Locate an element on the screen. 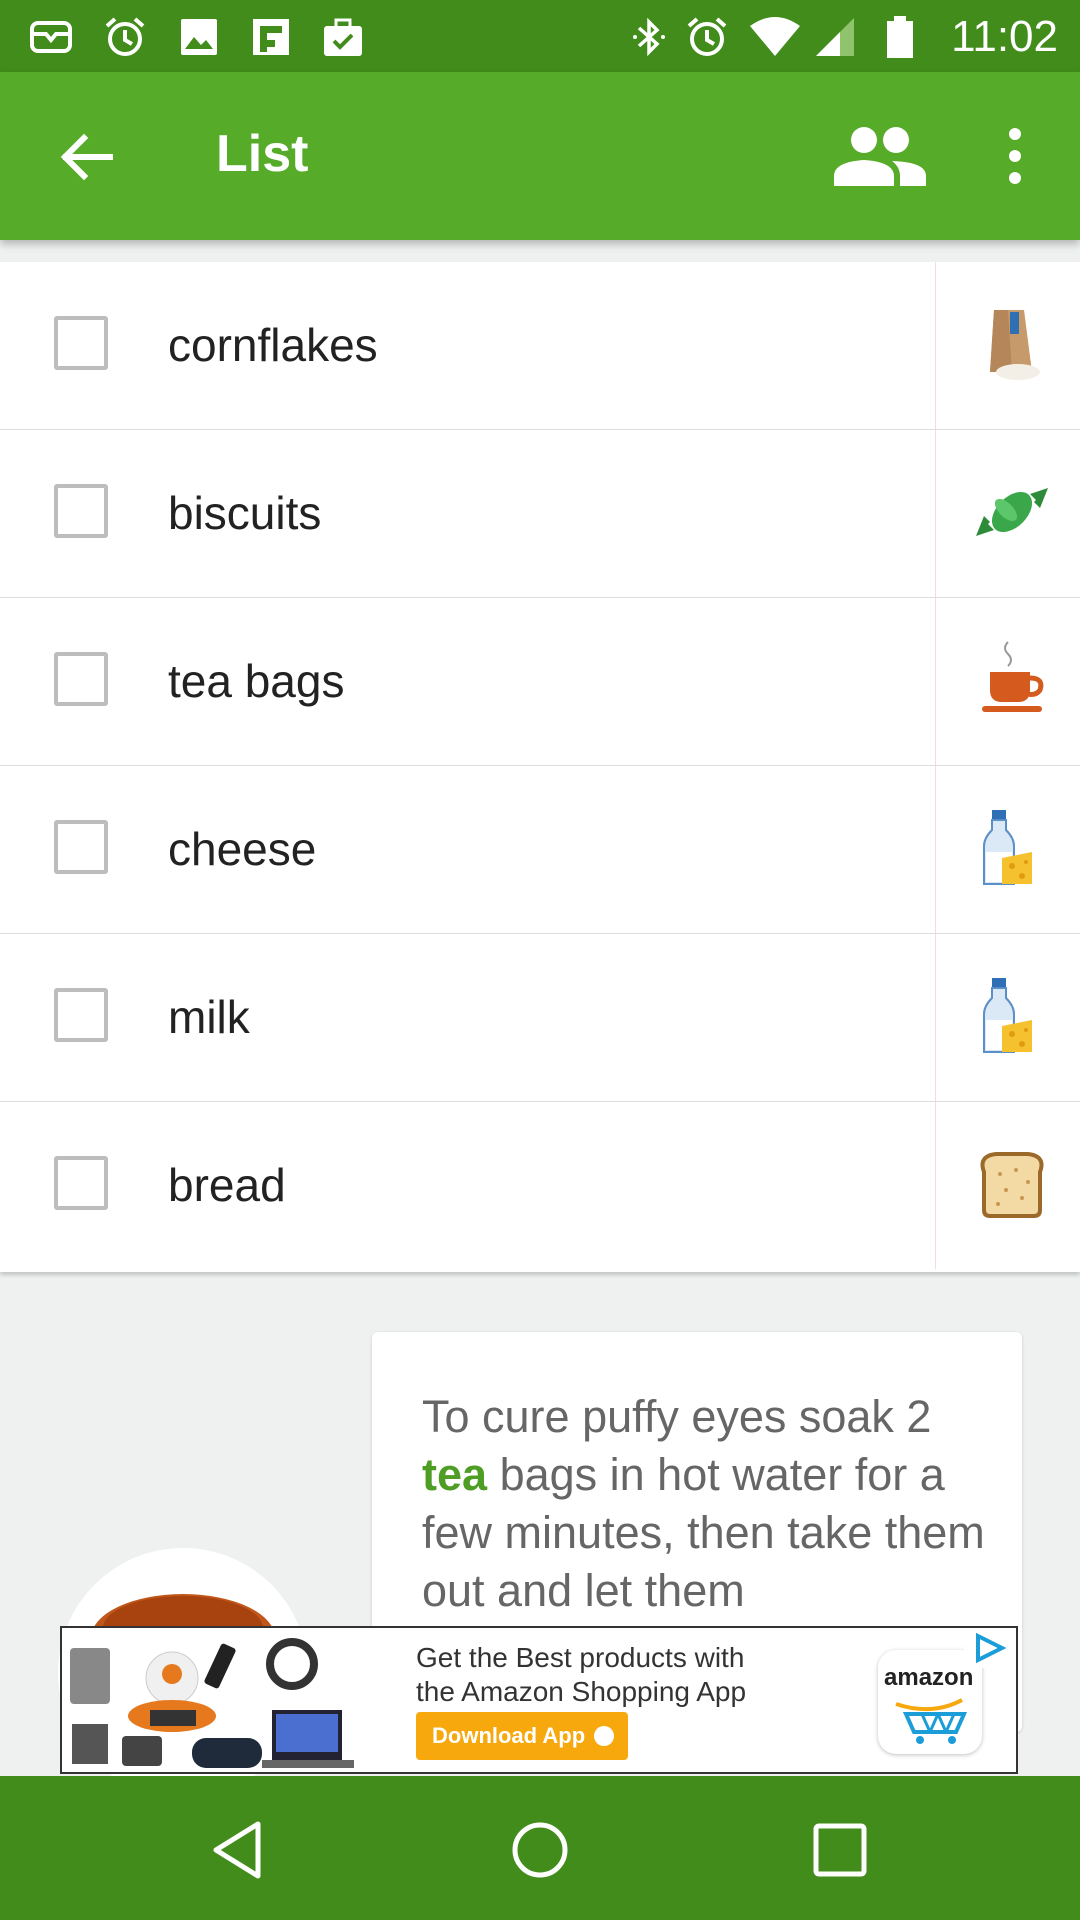 The height and width of the screenshot is (1920, 1080). tip-highlight: tea is located at coordinates (455, 1474).